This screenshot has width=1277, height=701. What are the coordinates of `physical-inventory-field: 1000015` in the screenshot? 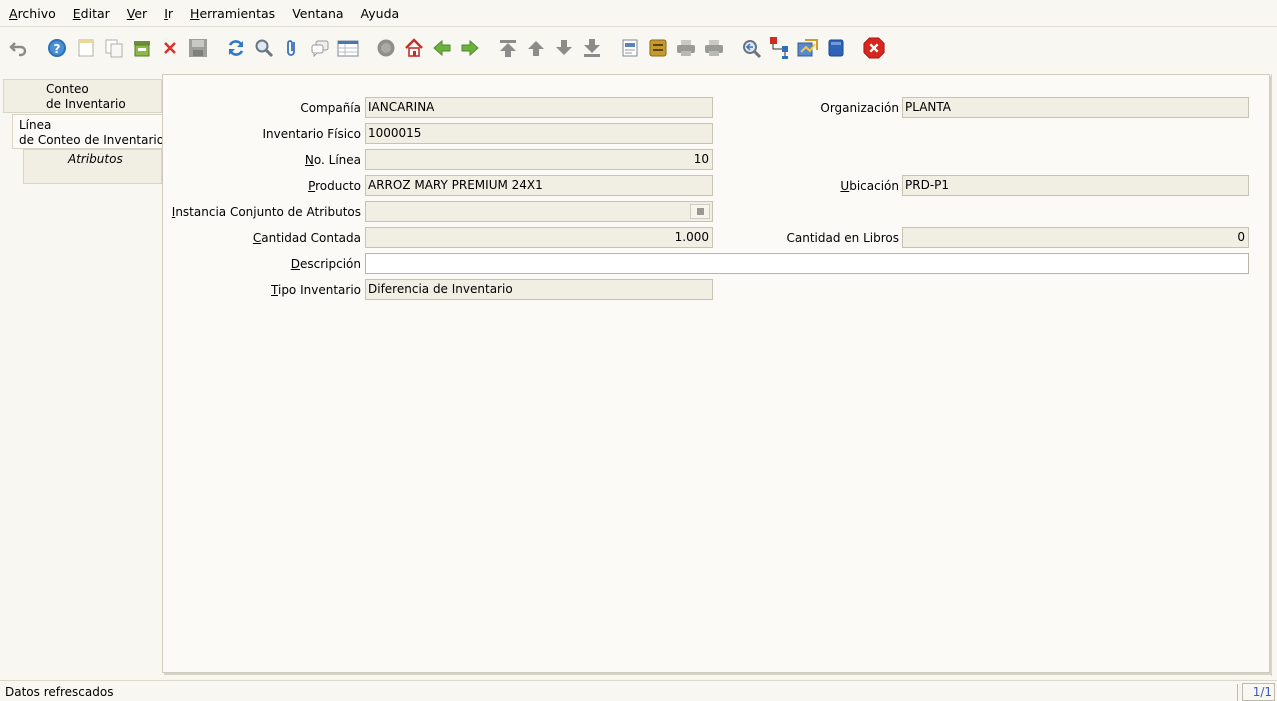 It's located at (539, 133).